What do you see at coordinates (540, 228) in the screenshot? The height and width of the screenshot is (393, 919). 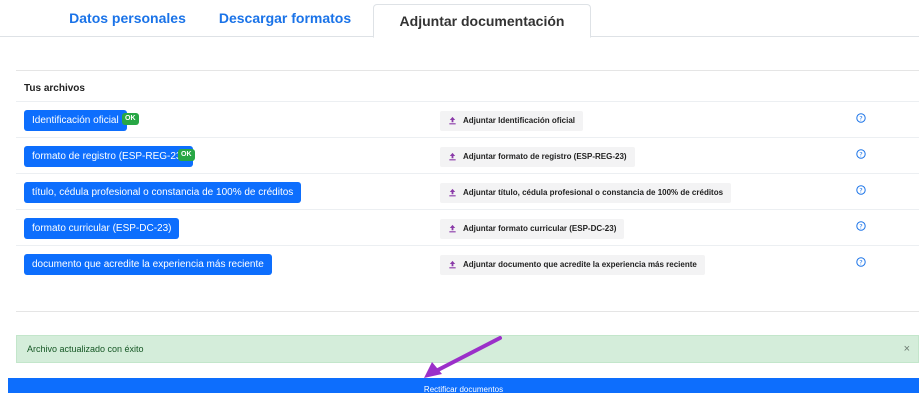 I see `attach-label: Adjuntar formato curricular (ESP-DC-23)` at bounding box center [540, 228].